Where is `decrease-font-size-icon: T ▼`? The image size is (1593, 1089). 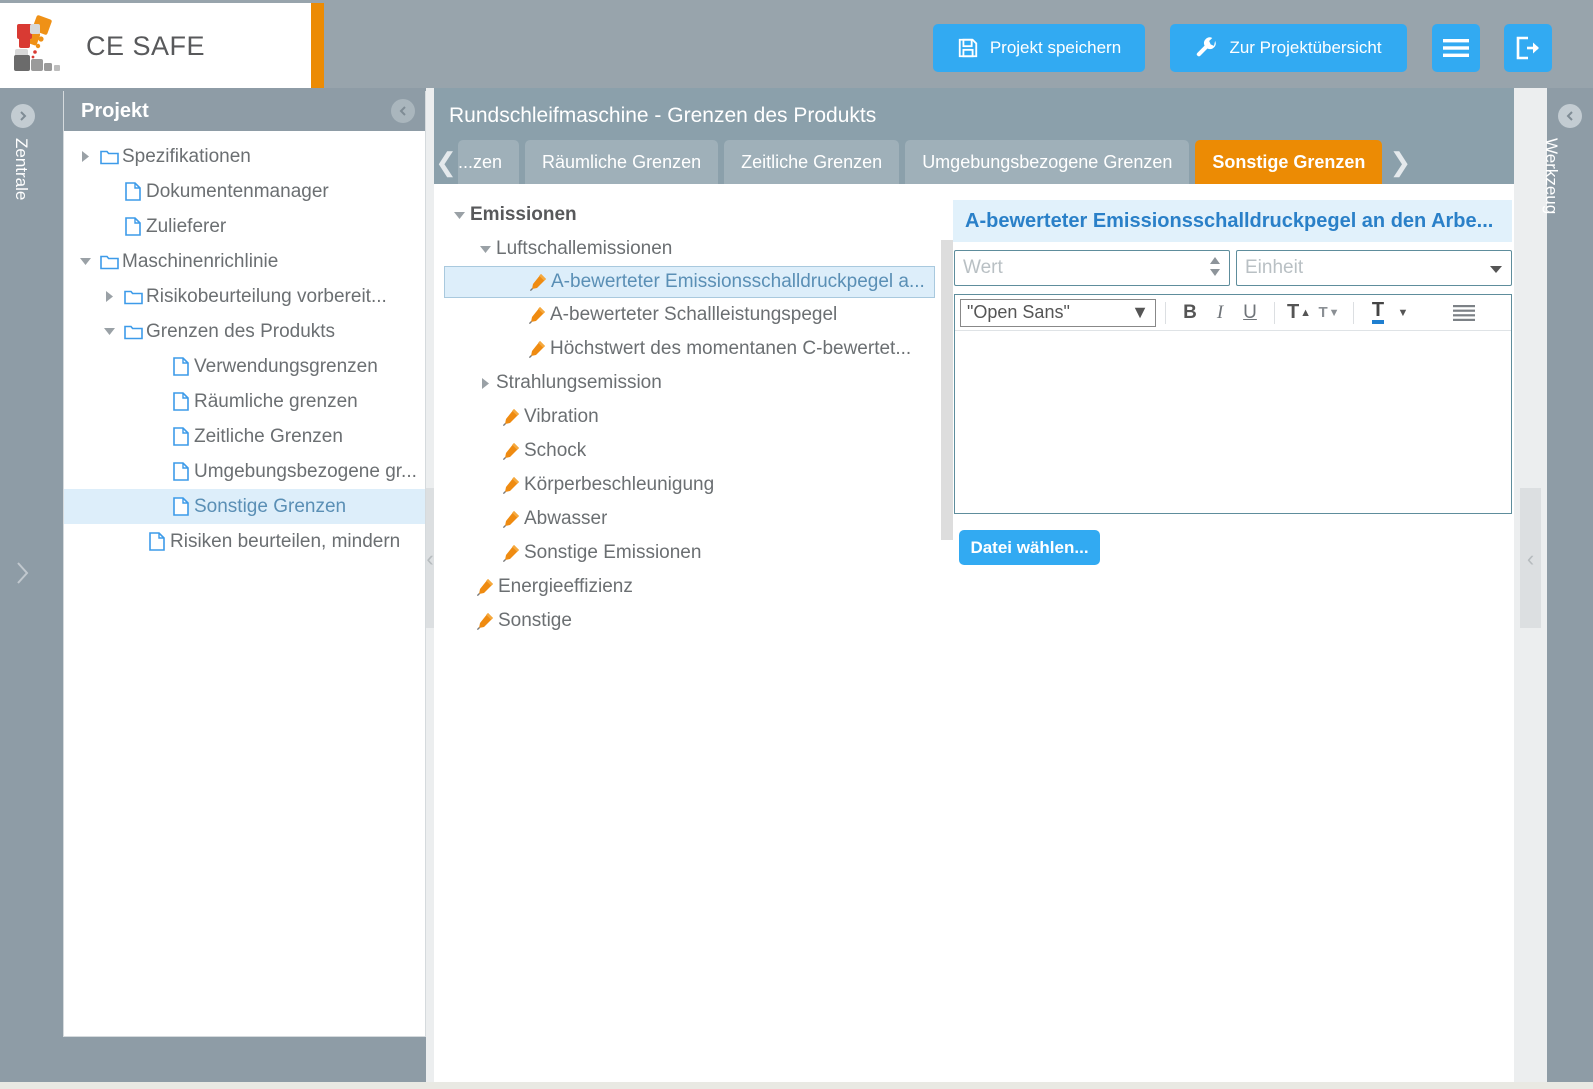 decrease-font-size-icon: T ▼ is located at coordinates (1329, 313).